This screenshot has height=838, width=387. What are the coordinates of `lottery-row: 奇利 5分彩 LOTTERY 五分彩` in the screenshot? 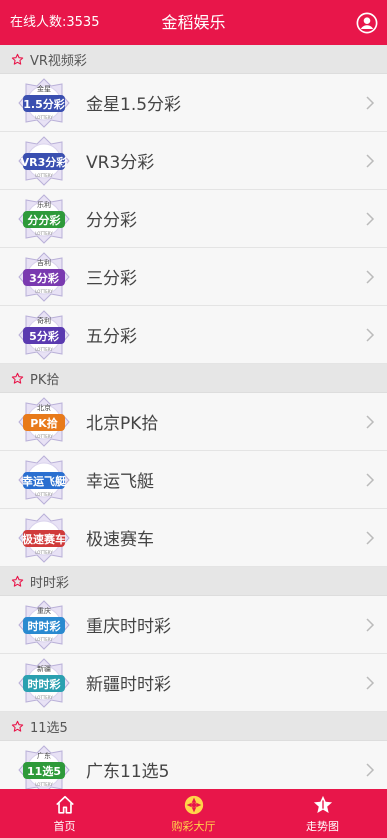 It's located at (193, 335).